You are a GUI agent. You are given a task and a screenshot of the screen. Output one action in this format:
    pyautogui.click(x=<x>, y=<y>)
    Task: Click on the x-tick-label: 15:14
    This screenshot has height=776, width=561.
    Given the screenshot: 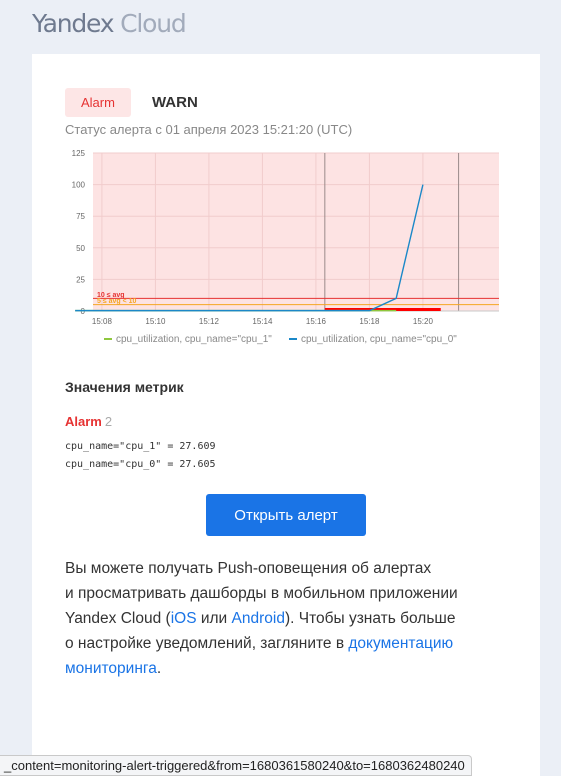 What is the action you would take?
    pyautogui.click(x=262, y=321)
    